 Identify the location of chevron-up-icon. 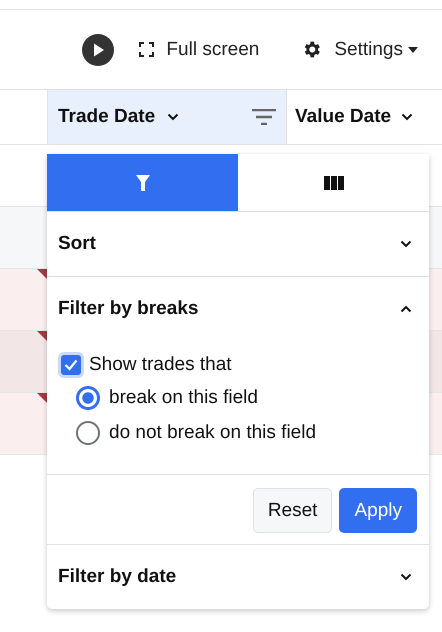
(406, 309).